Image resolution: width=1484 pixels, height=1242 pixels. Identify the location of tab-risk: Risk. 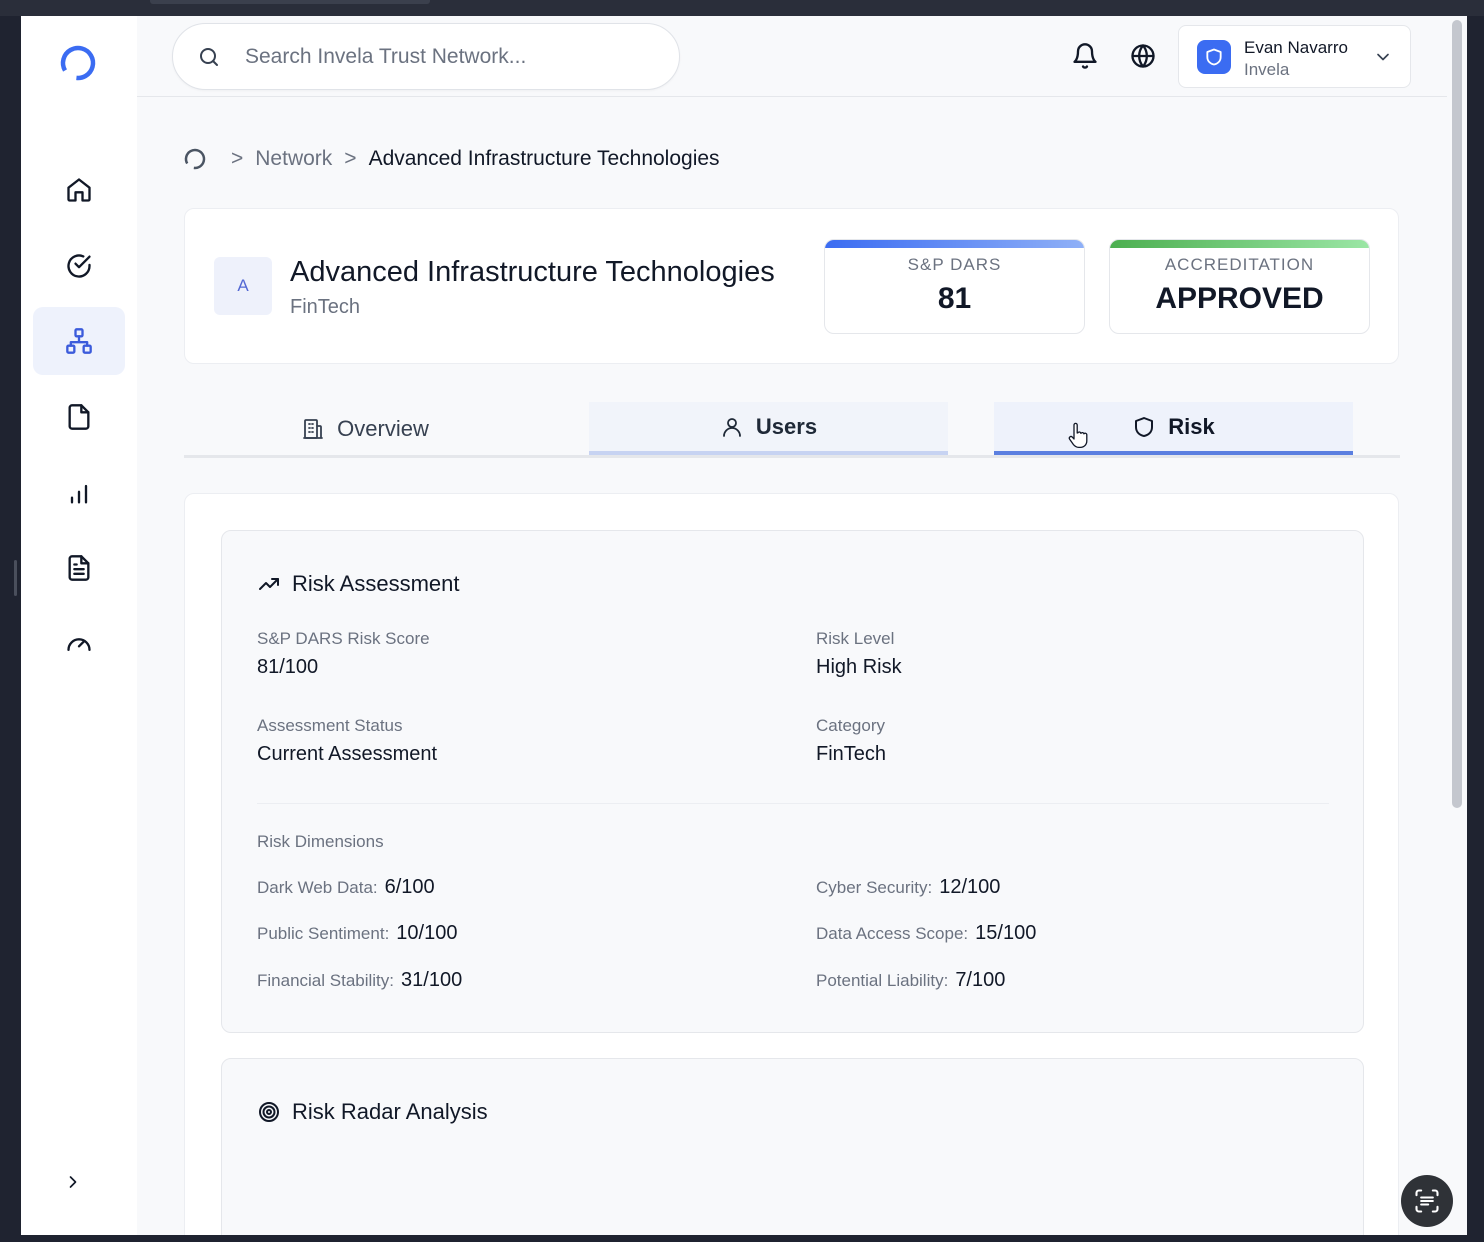
(1173, 428).